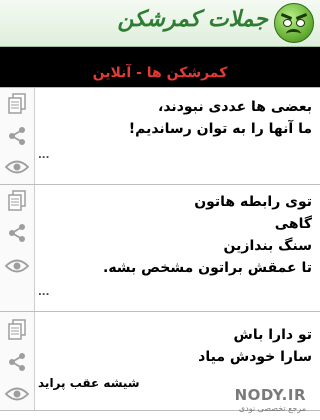 This screenshot has height=420, width=320. What do you see at coordinates (160, 73) in the screenshot?
I see `section-title: کمرشکن ها - آنلاین` at bounding box center [160, 73].